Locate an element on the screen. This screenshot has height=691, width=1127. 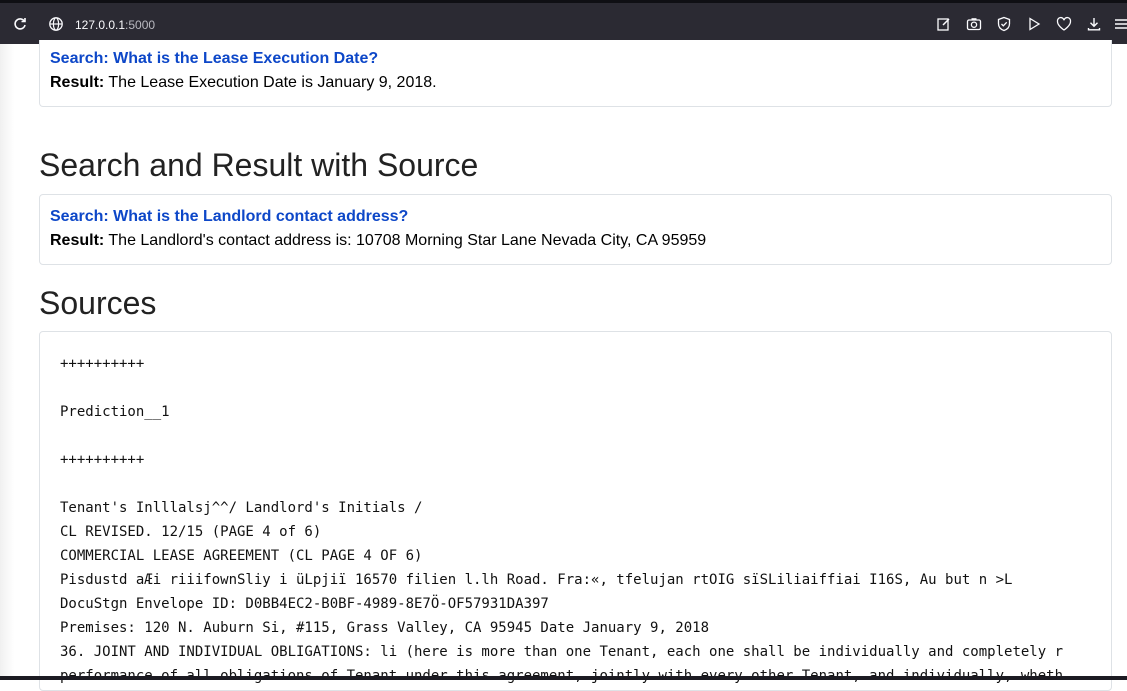
search-text: What is the Landlord contact address? is located at coordinates (261, 216).